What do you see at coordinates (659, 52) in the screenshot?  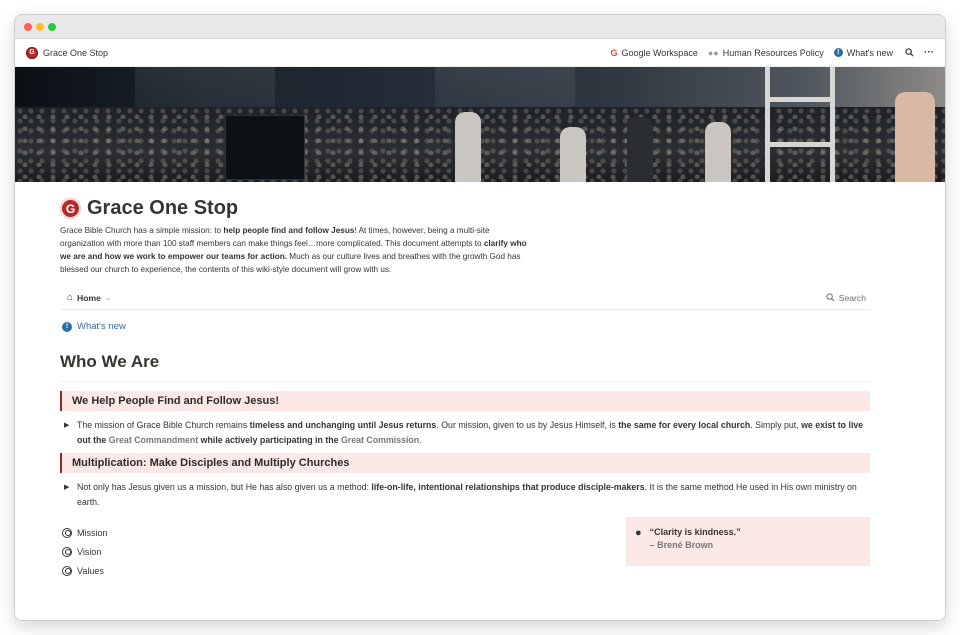 I see `google-workspace-label: Google Workspace` at bounding box center [659, 52].